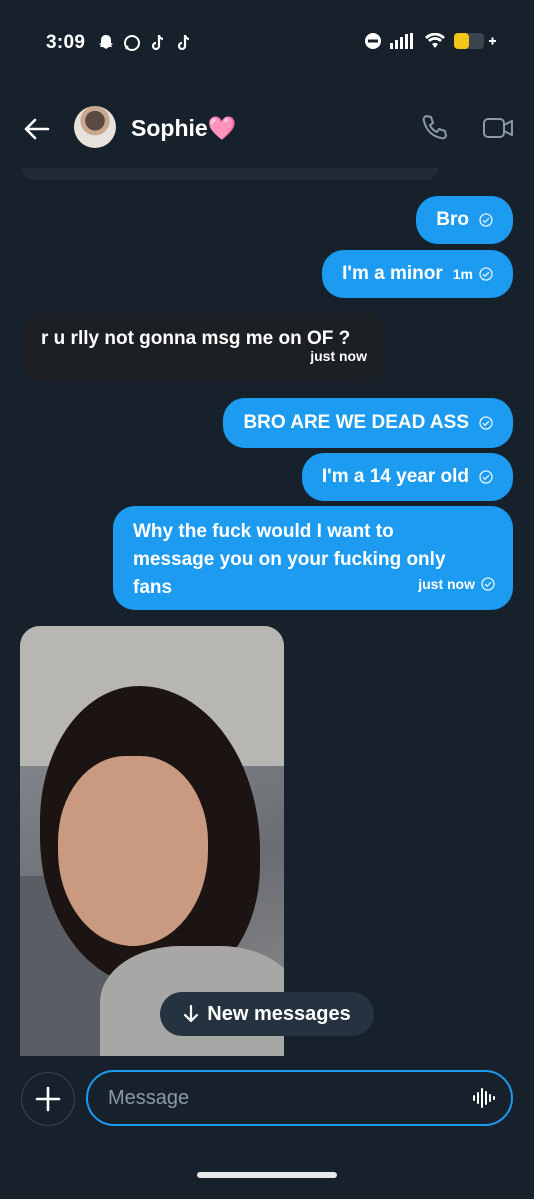  Describe the element at coordinates (462, 274) in the screenshot. I see `message-time: 1m` at that location.